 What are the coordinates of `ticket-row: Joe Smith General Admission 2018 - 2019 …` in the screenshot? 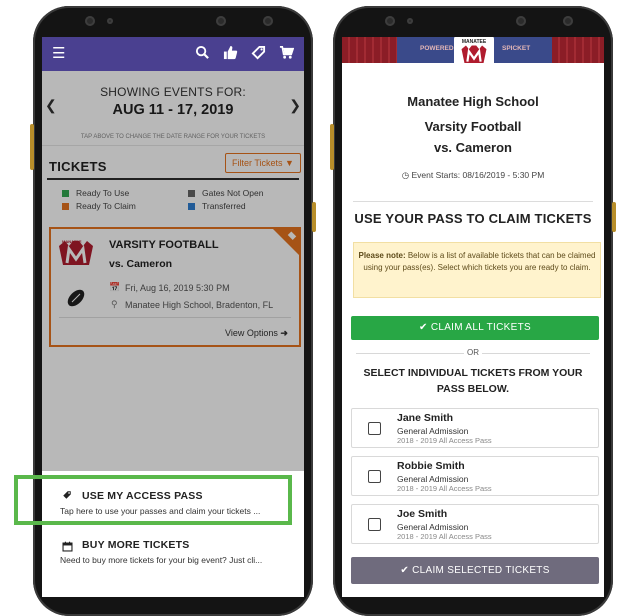 It's located at (475, 524).